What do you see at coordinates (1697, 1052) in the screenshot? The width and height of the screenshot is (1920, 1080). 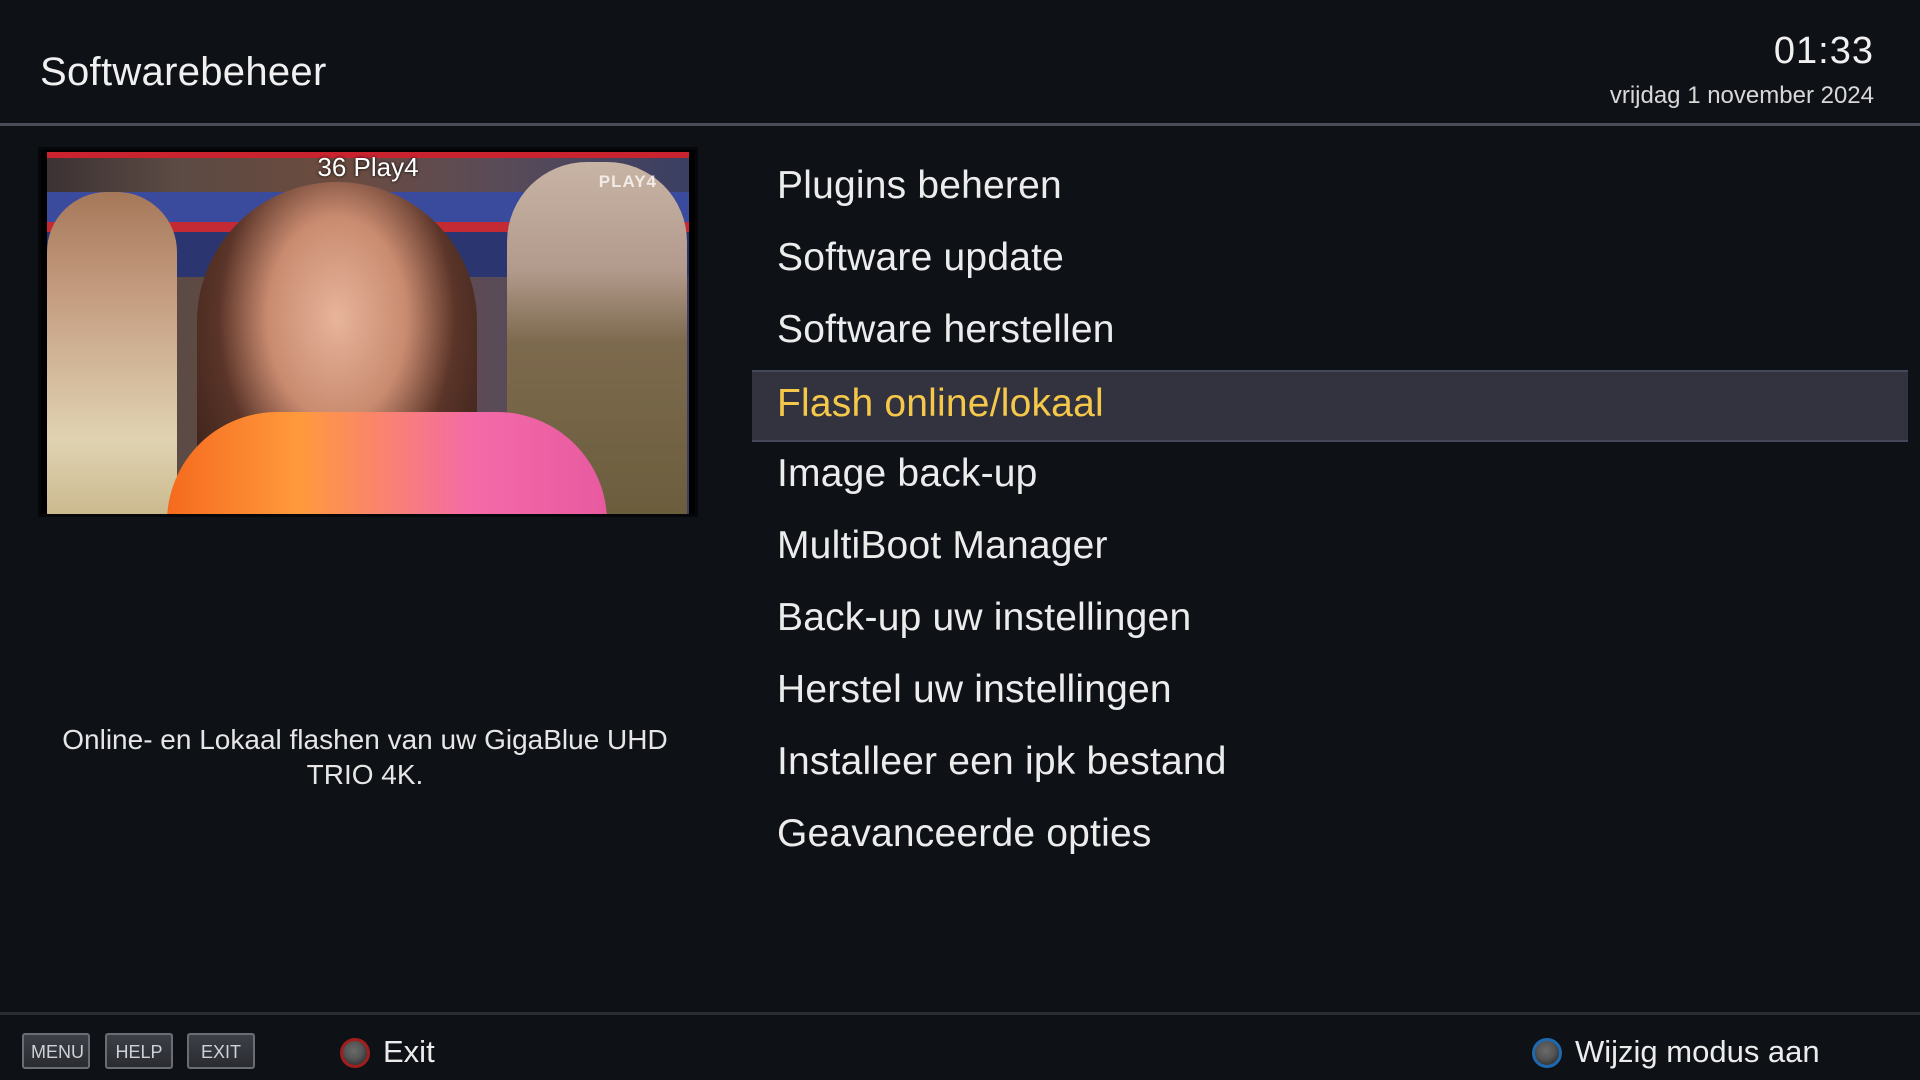 I see `blue-action-label: Wijzig modus aan` at bounding box center [1697, 1052].